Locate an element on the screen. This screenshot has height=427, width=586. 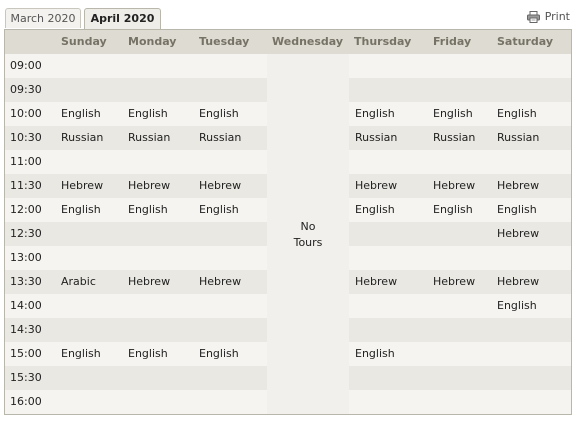
time-slot-label: 12:00 is located at coordinates (26, 209).